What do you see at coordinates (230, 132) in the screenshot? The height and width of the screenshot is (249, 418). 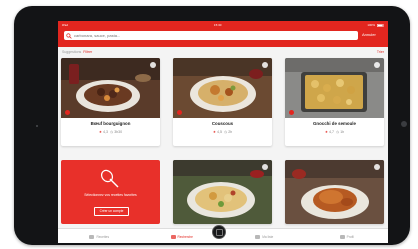 I see `recipe-time: 2h` at bounding box center [230, 132].